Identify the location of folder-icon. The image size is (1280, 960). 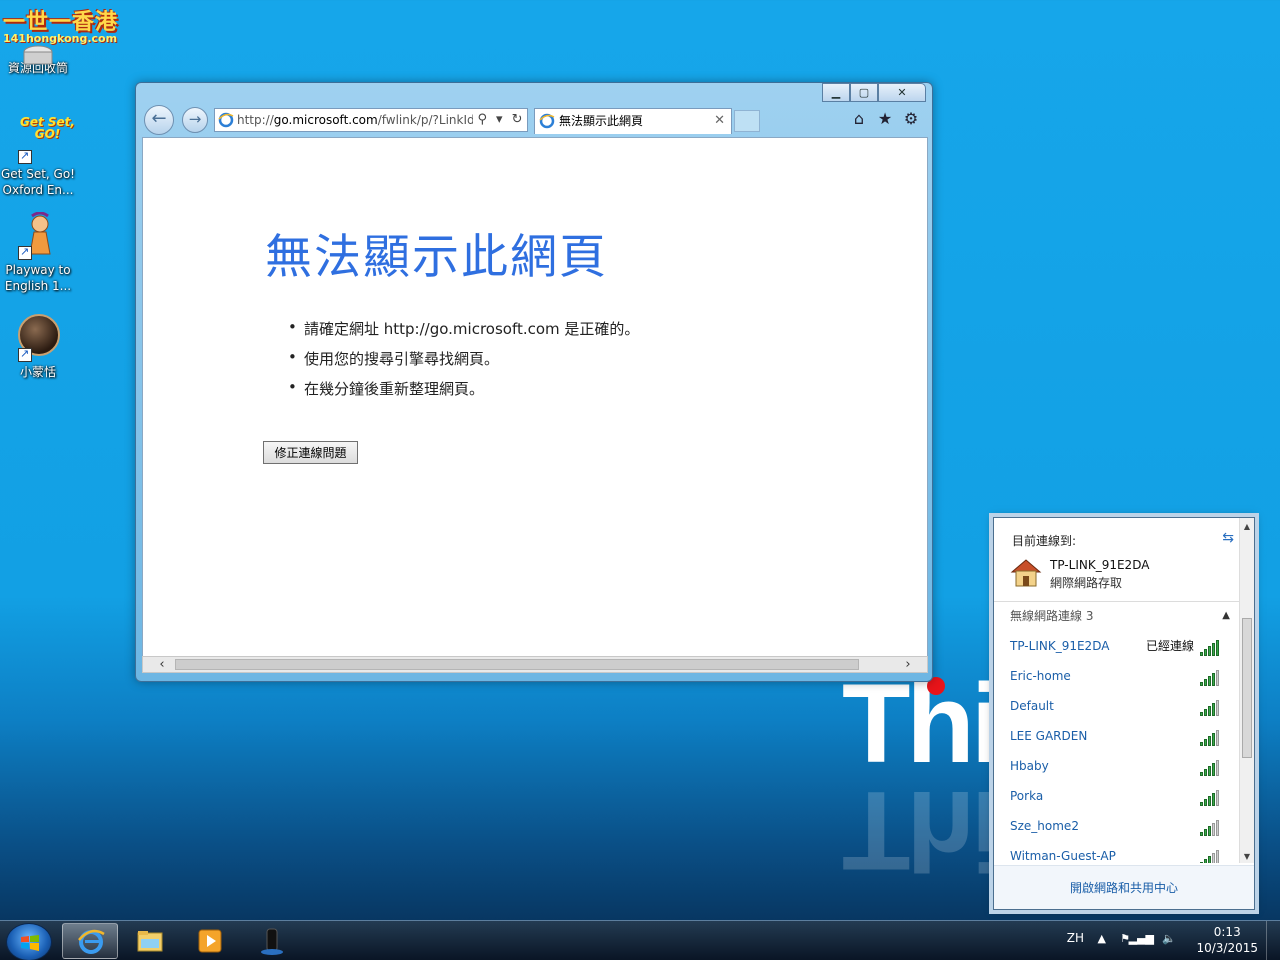
(150, 941).